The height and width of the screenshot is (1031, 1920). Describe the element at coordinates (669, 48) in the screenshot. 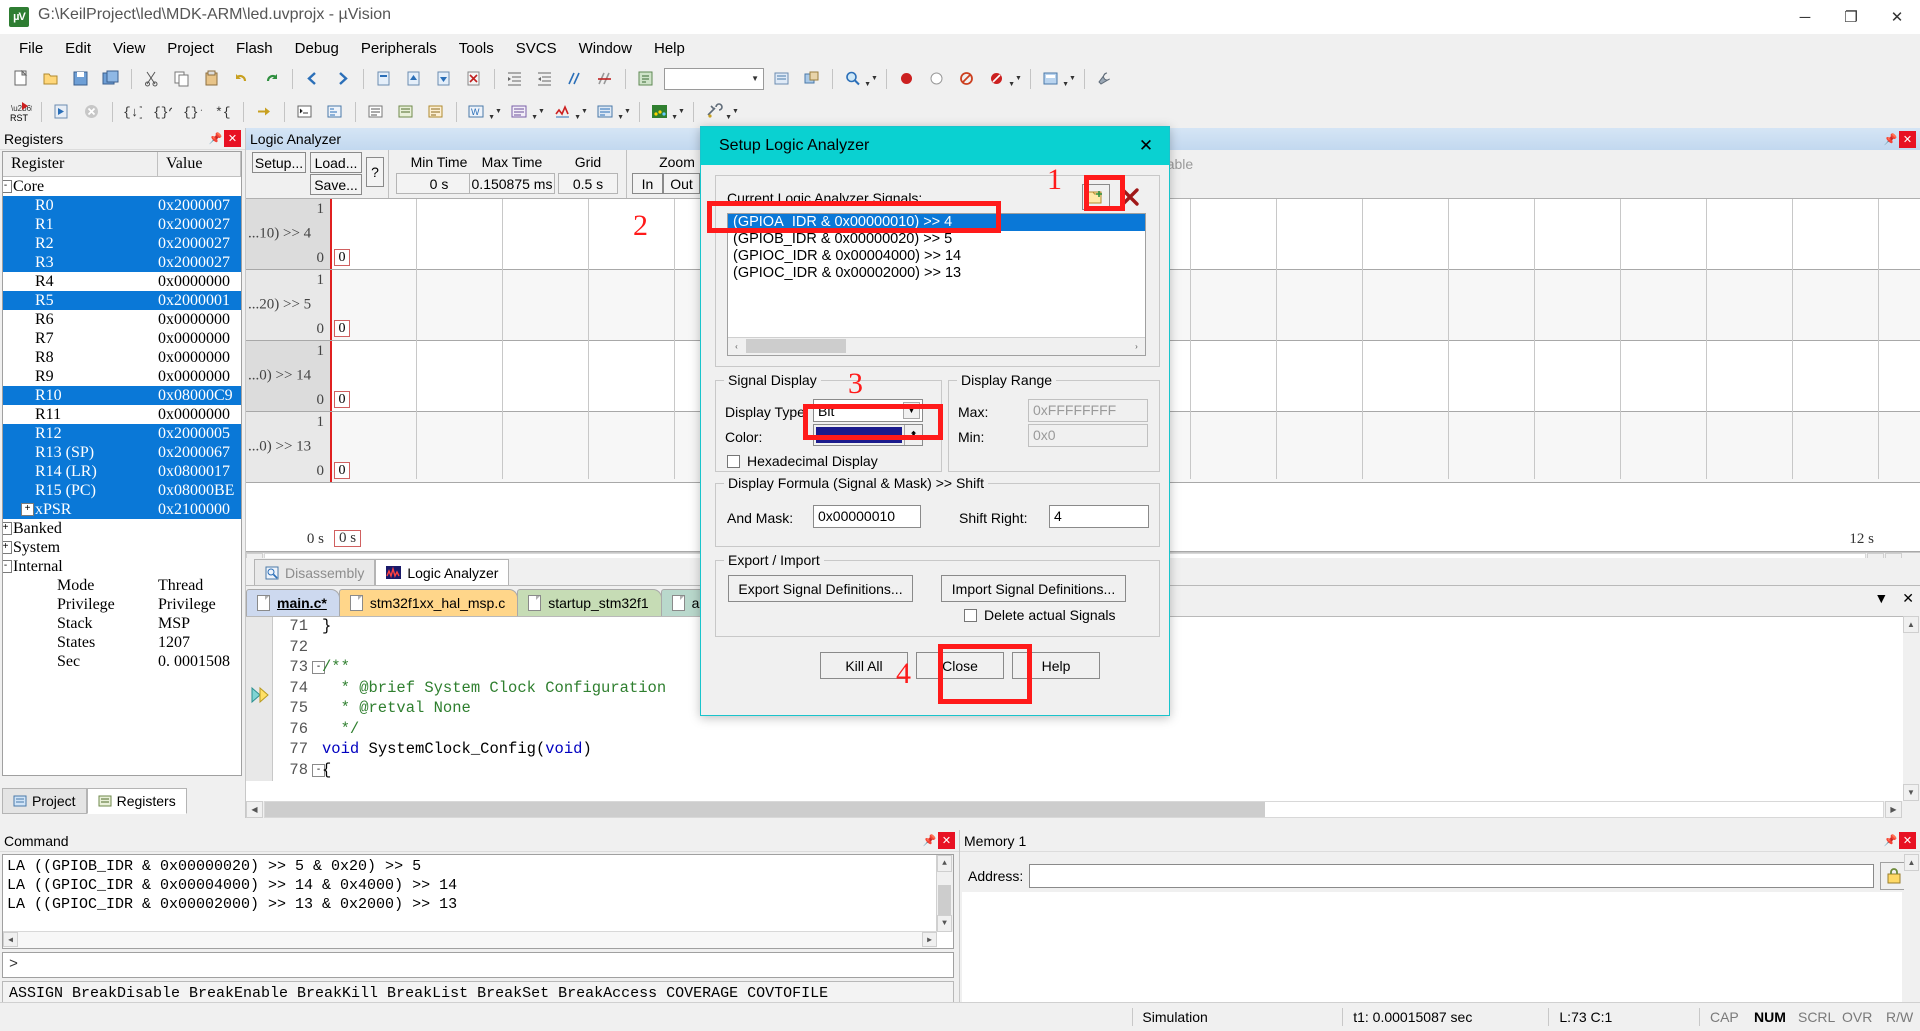

I see `menu-help: Help` at that location.